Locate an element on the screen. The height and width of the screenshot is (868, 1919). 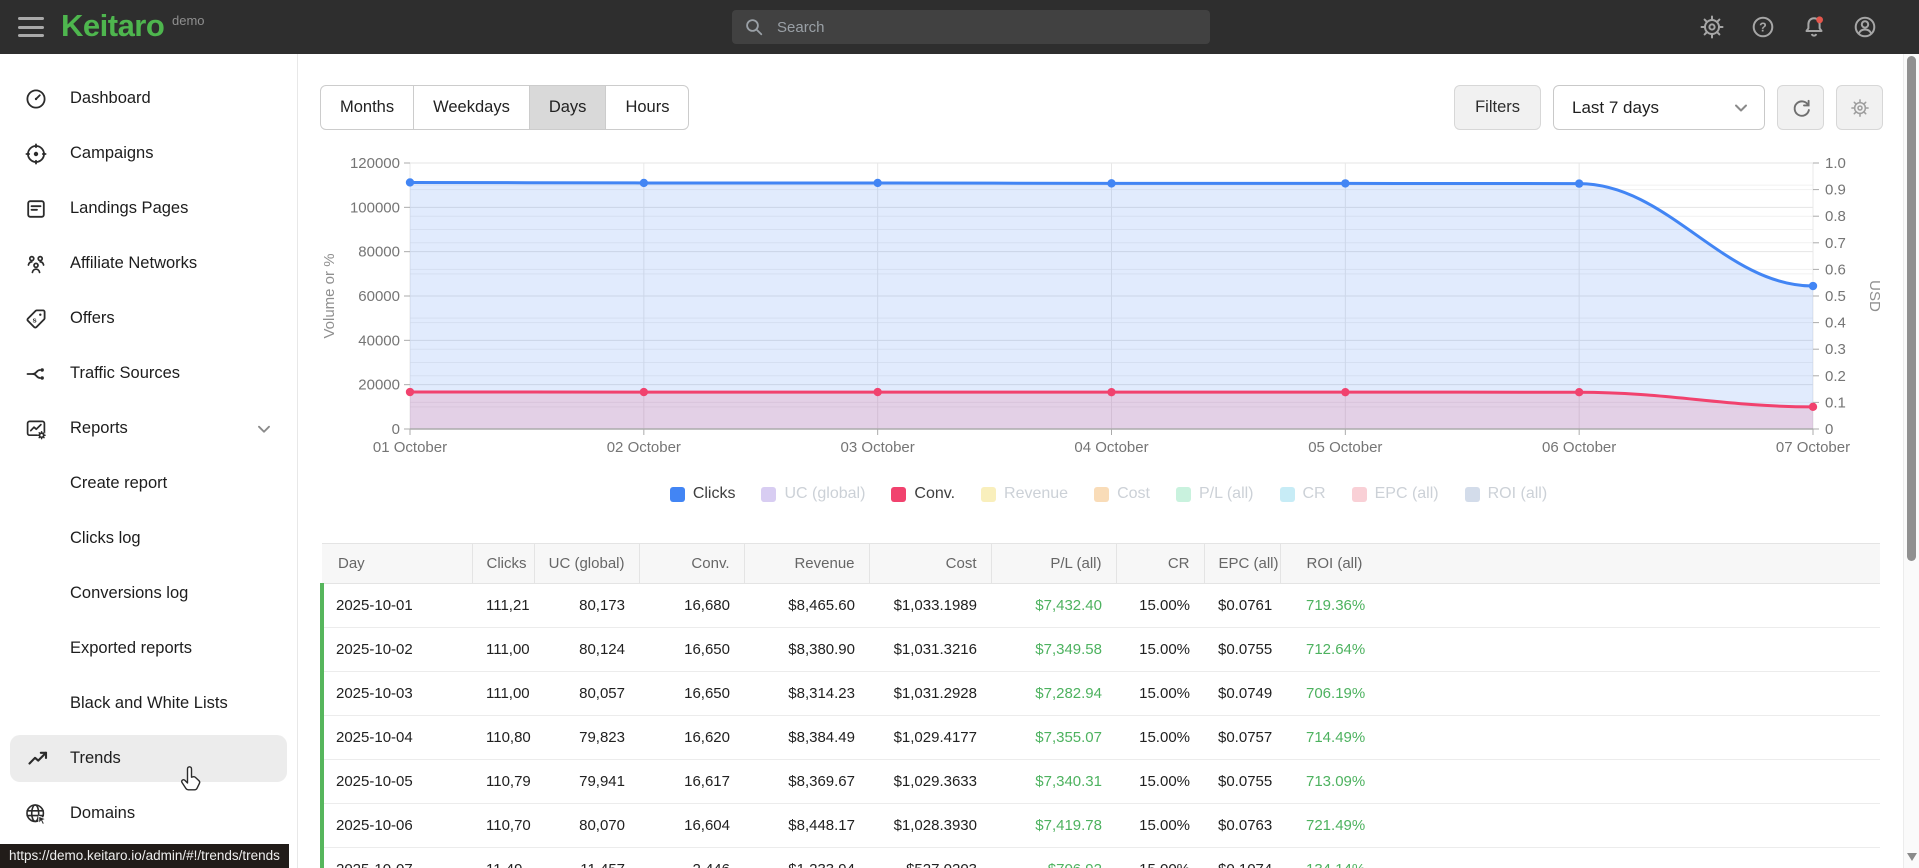
left-axis-tick-label: 60000 is located at coordinates (379, 296).